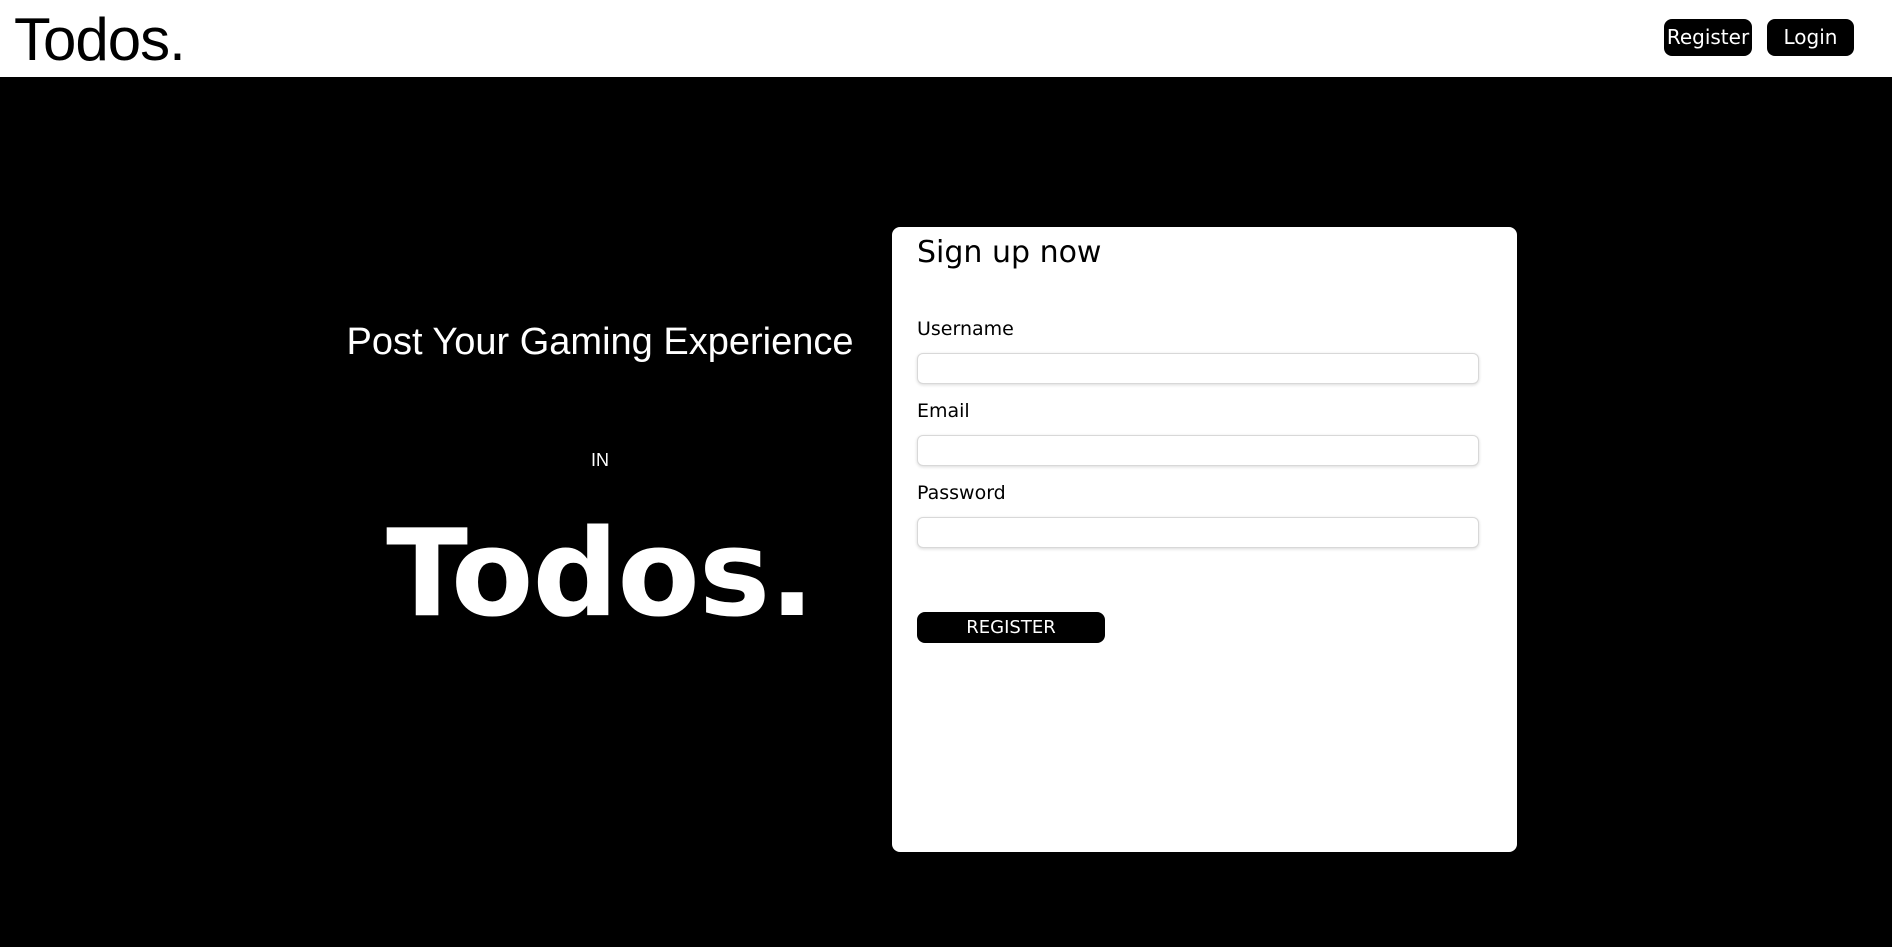 The height and width of the screenshot is (947, 1892). What do you see at coordinates (600, 574) in the screenshot?
I see `hero-brand: Todos.` at bounding box center [600, 574].